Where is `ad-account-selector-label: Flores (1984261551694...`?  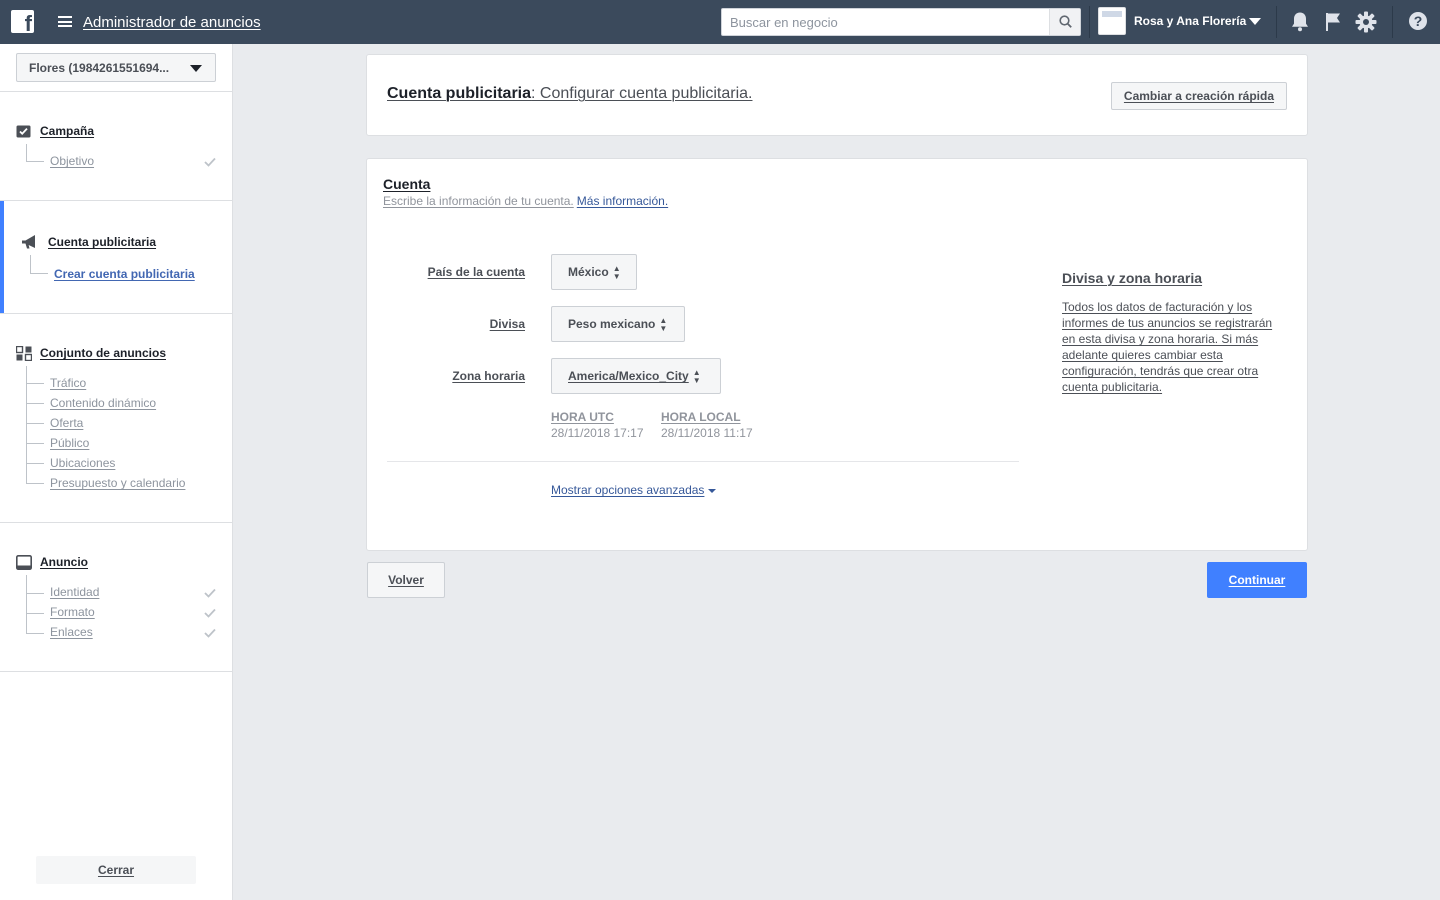 ad-account-selector-label: Flores (1984261551694... is located at coordinates (99, 68).